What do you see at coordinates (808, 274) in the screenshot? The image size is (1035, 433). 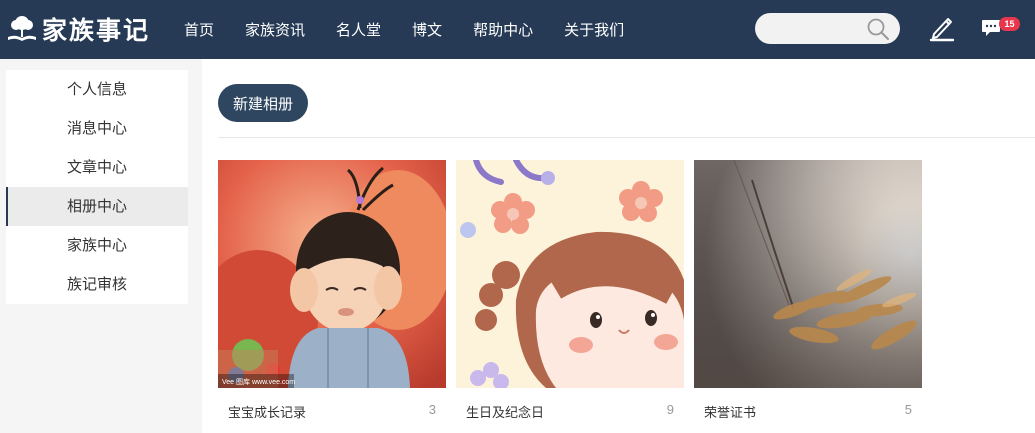 I see `album-cover-grass-photo` at bounding box center [808, 274].